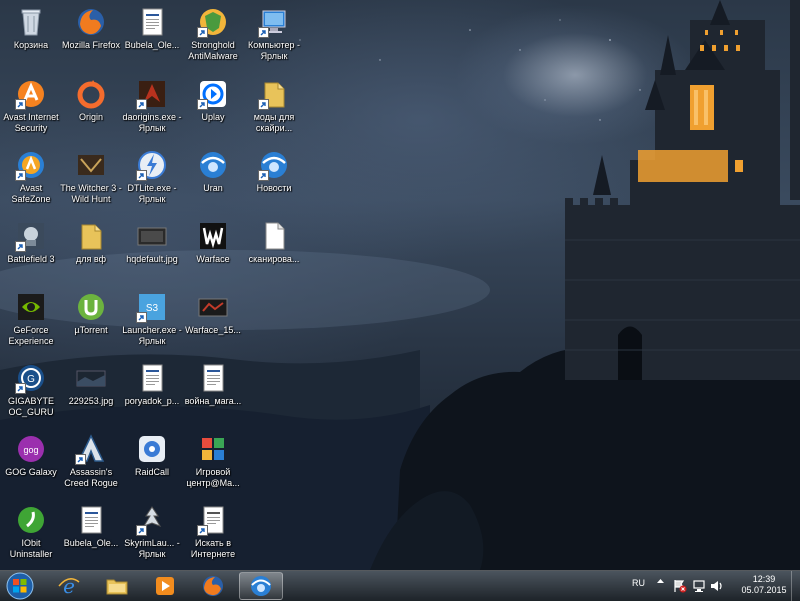  What do you see at coordinates (213, 586) in the screenshot?
I see `taskbar-firefox` at bounding box center [213, 586].